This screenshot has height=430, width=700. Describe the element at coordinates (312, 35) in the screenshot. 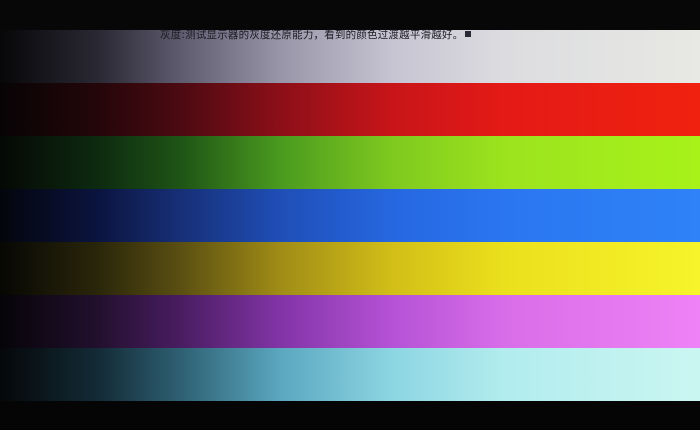

I see `test-caption-text: 灰度:测试显示器的灰度还原能力，看到的颜色过渡越平滑越好。` at that location.